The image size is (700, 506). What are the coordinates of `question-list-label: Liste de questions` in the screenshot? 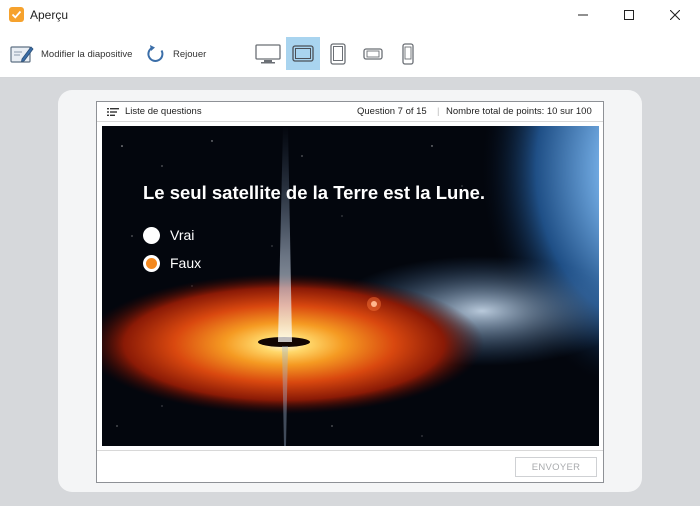 It's located at (163, 111).